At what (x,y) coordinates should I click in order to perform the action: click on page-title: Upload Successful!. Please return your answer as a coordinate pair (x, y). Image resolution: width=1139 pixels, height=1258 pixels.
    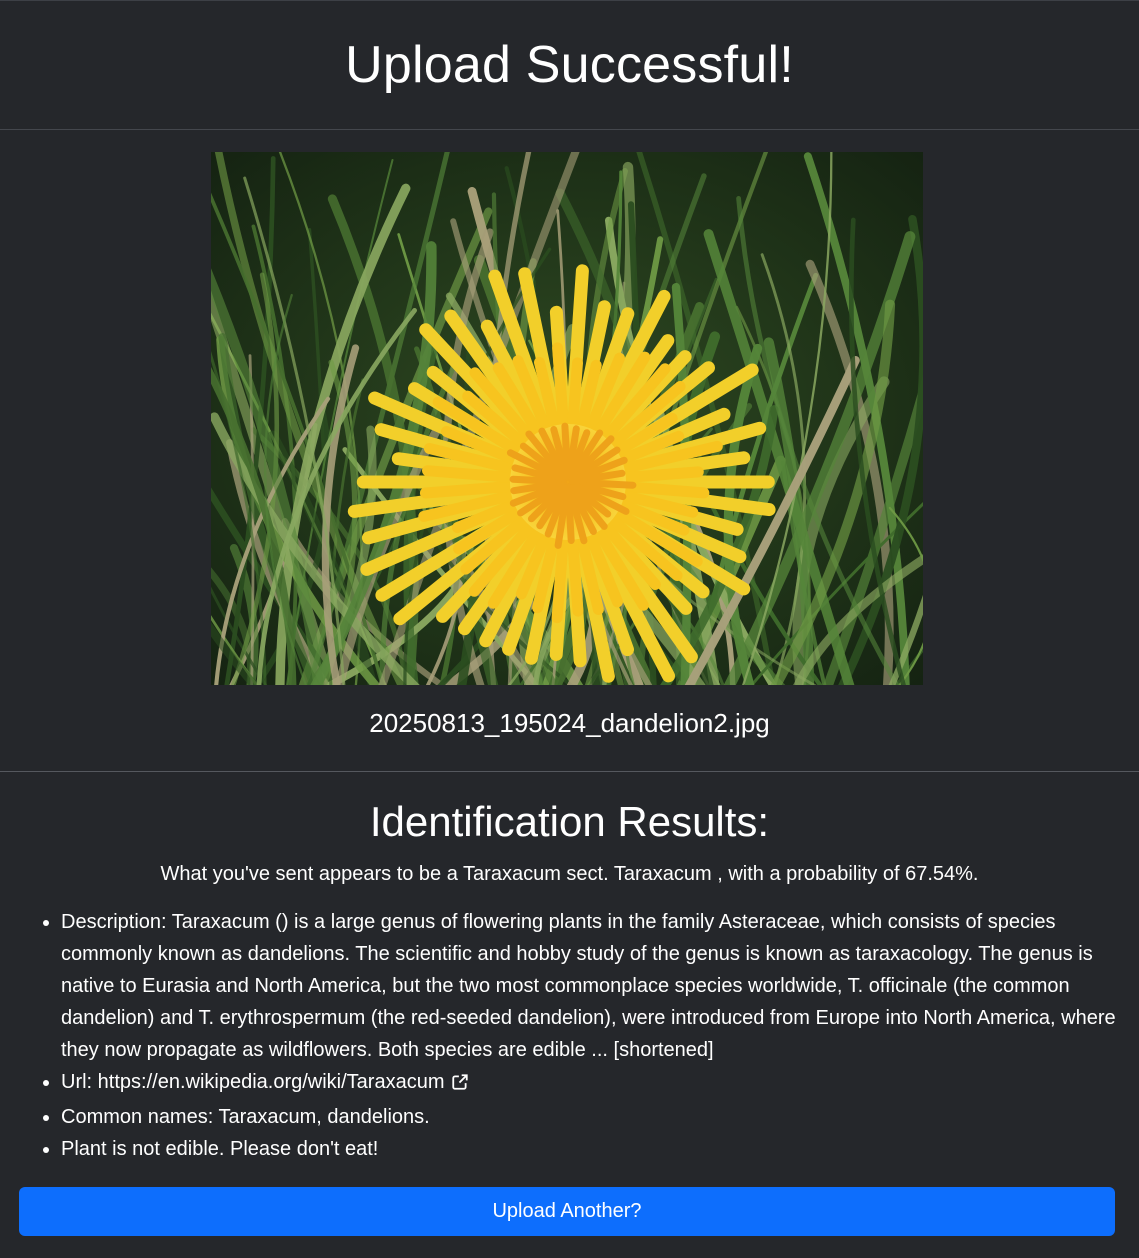
    Looking at the image, I should click on (569, 65).